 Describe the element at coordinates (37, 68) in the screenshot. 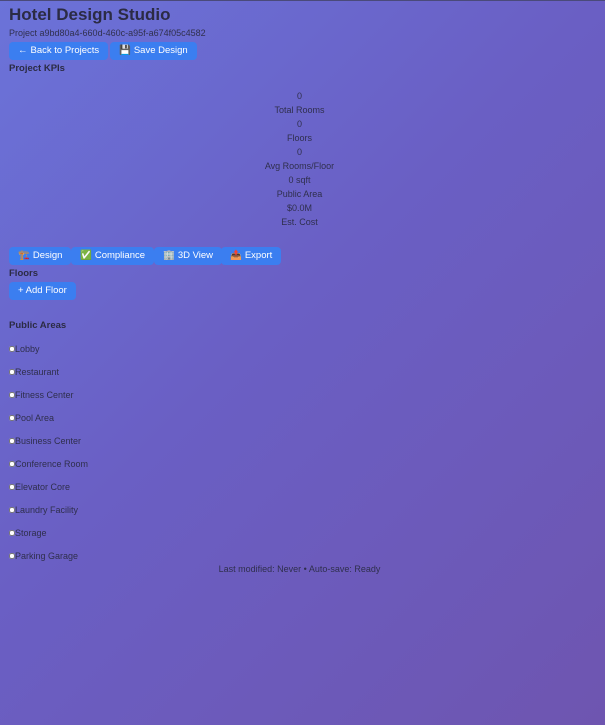

I see `kpi-section-title: Project KPIs` at that location.